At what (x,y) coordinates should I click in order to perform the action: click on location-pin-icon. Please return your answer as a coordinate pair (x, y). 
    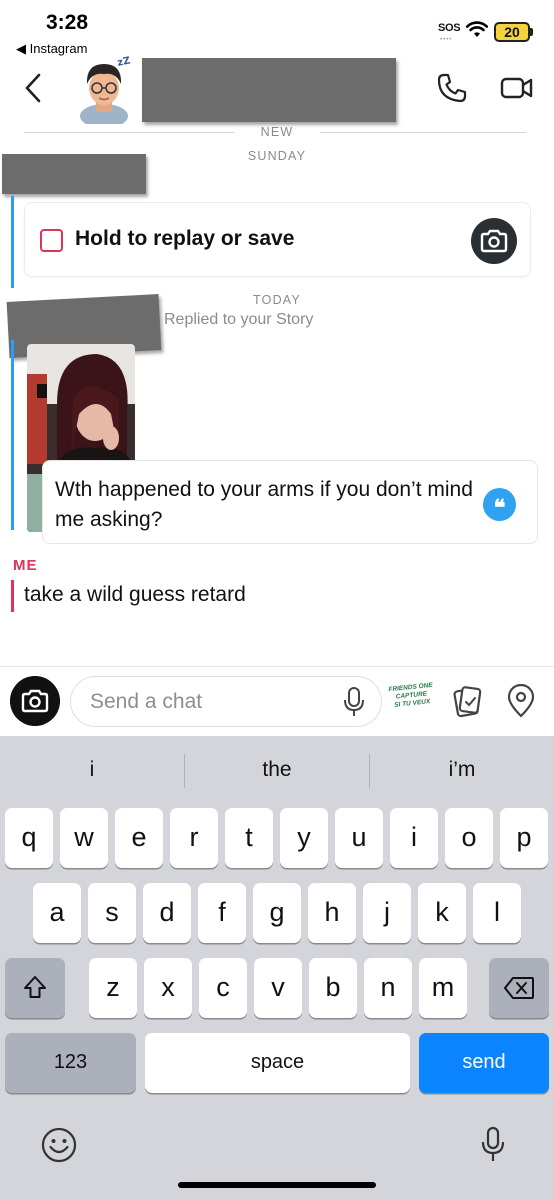
    Looking at the image, I should click on (521, 701).